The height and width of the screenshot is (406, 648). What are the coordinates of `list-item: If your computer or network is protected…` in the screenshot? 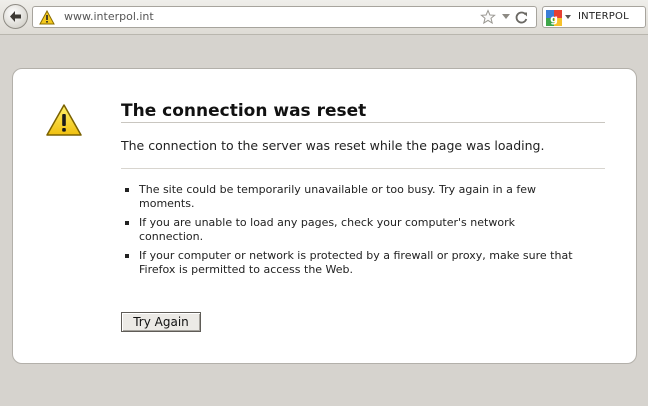 It's located at (348, 263).